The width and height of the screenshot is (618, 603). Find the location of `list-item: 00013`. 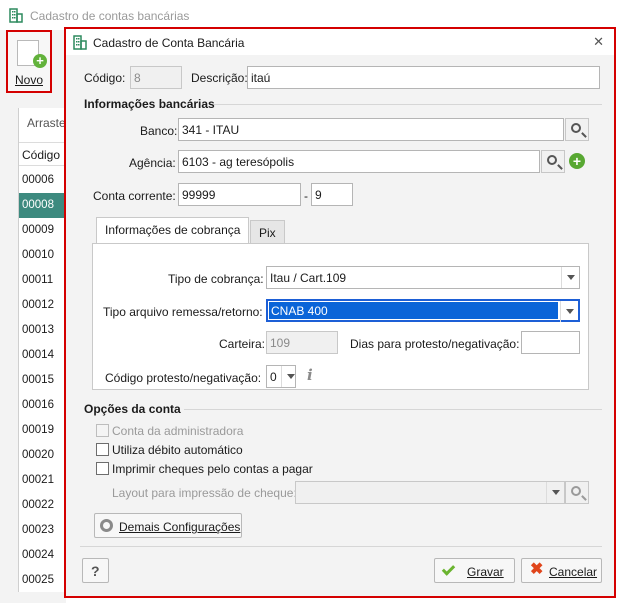

list-item: 00013 is located at coordinates (43, 330).